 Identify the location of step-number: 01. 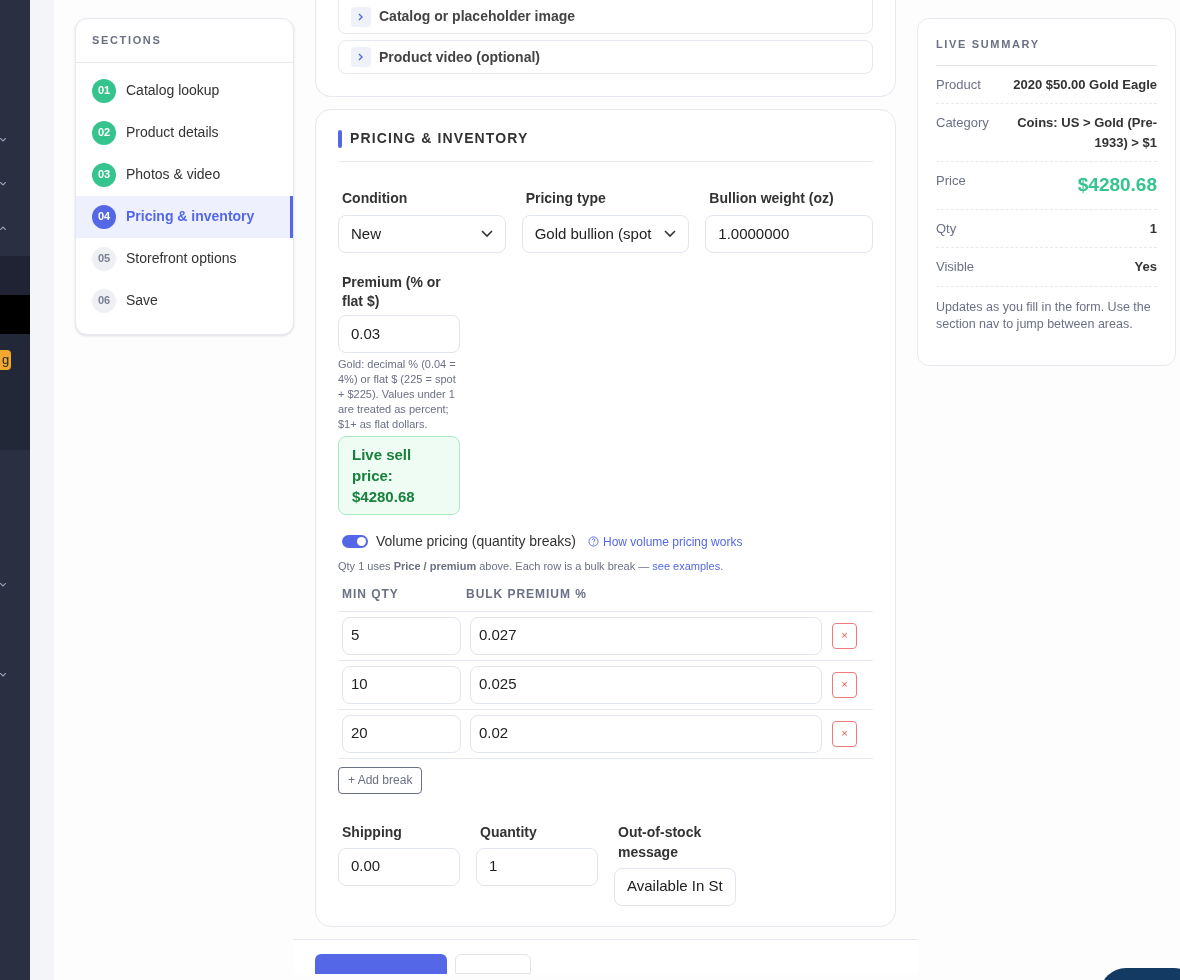
(104, 90).